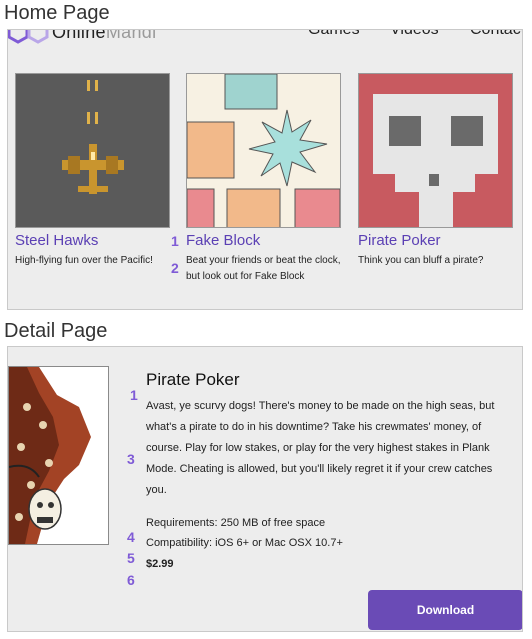  What do you see at coordinates (193, 379) in the screenshot?
I see `detail-title: Pirate Poker` at bounding box center [193, 379].